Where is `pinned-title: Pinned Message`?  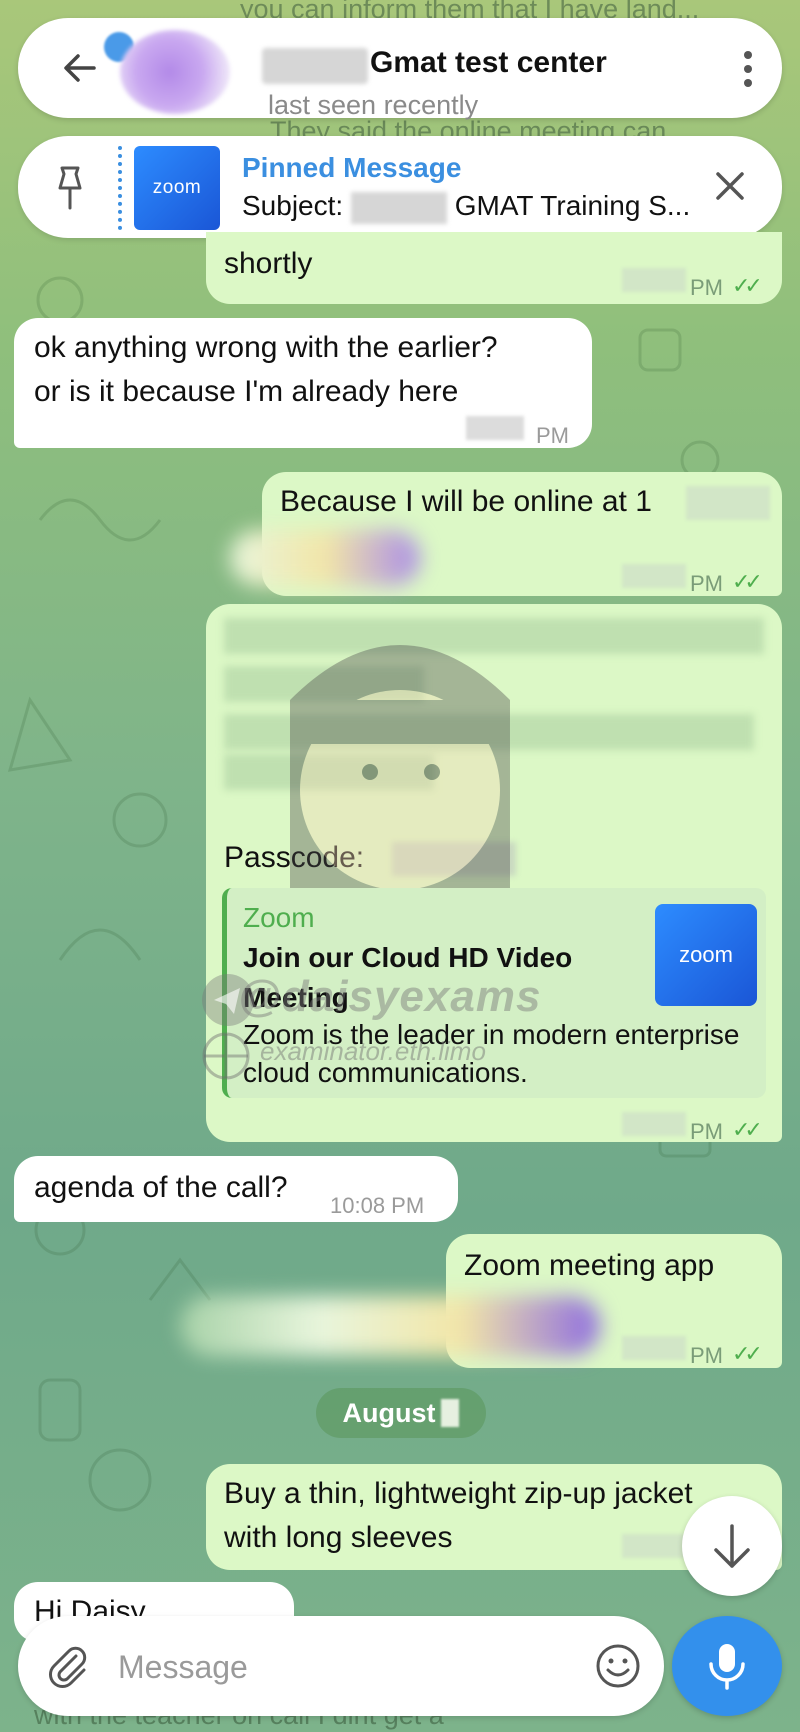 pinned-title: Pinned Message is located at coordinates (352, 167).